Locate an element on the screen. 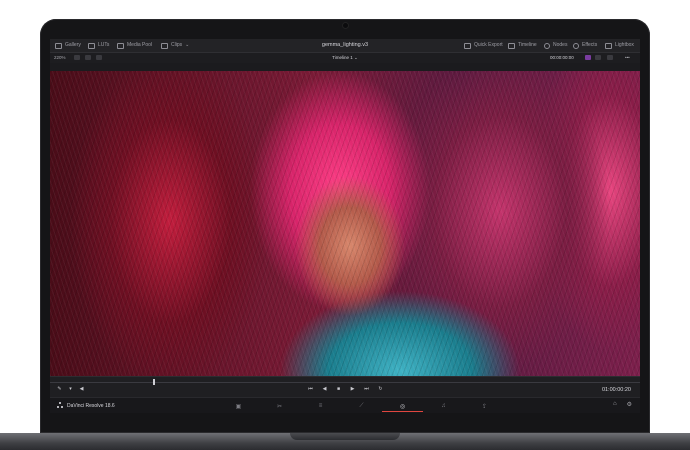  quick-export-button: Quick Export is located at coordinates (483, 45).